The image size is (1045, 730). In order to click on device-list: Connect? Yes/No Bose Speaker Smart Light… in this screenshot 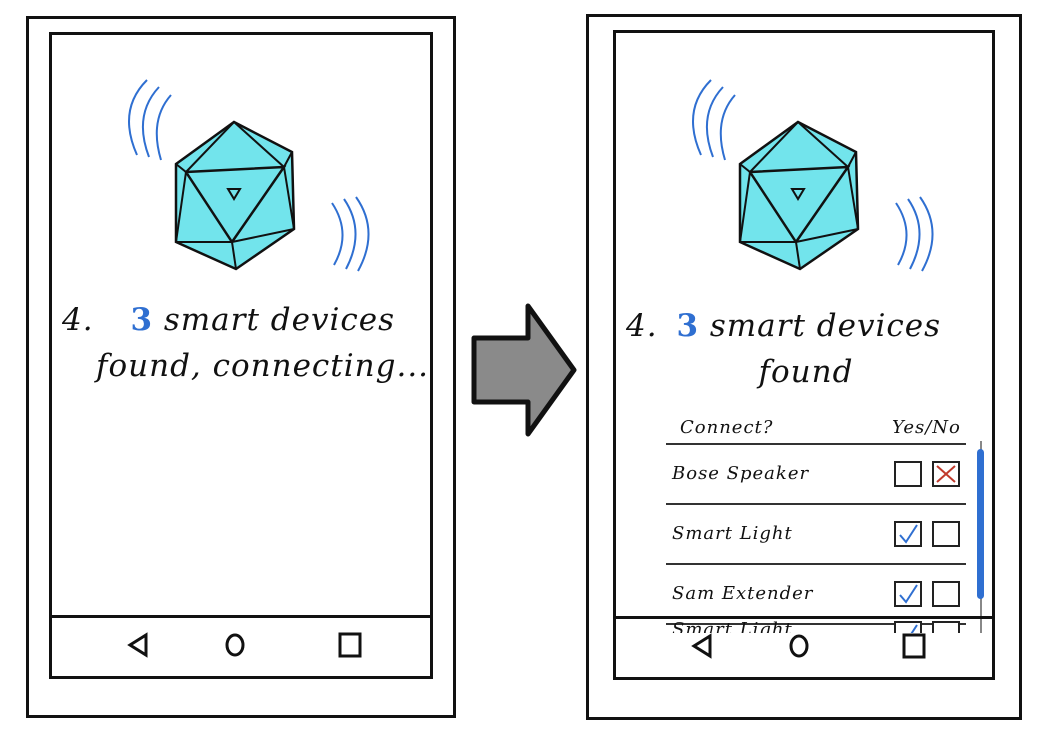, I will do `click(804, 523)`.